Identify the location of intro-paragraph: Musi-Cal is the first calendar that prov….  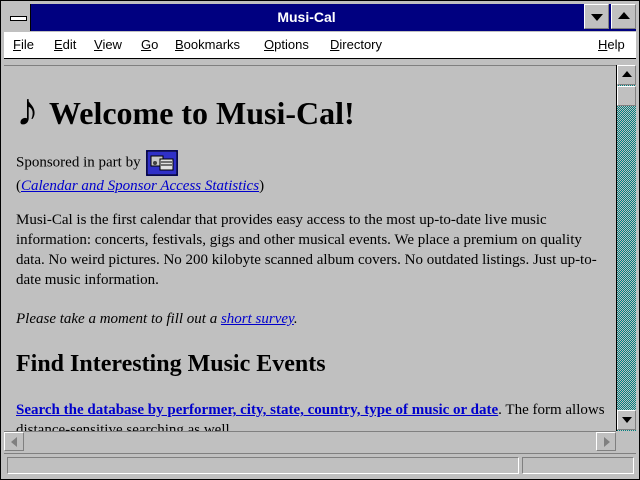
(306, 250).